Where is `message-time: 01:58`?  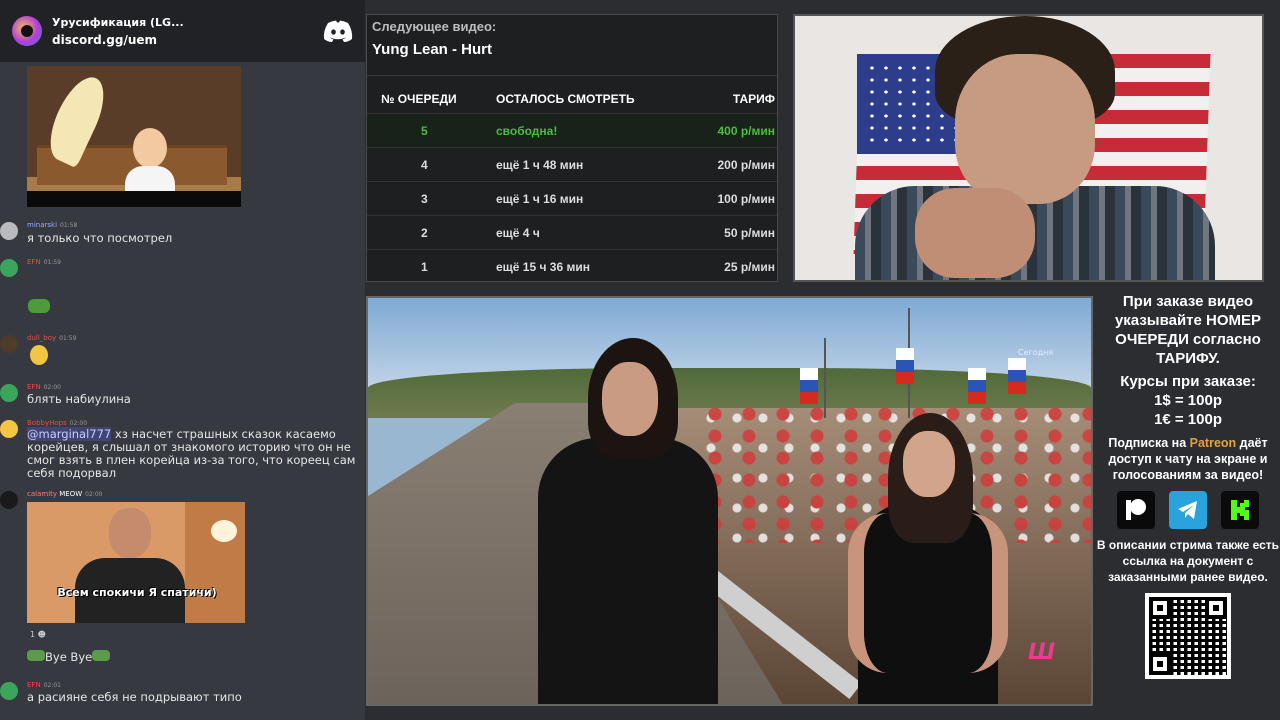
message-time: 01:58 is located at coordinates (69, 225).